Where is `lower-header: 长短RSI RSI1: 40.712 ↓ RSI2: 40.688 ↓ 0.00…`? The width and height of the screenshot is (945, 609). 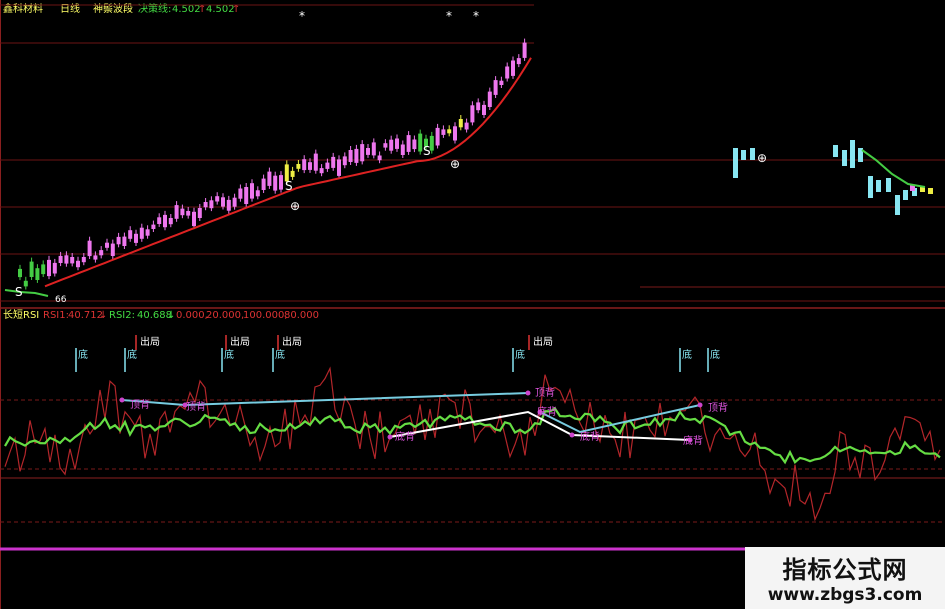
lower-header: 长短RSI RSI1: 40.712 ↓ RSI2: 40.688 ↓ 0.00… is located at coordinates (161, 314).